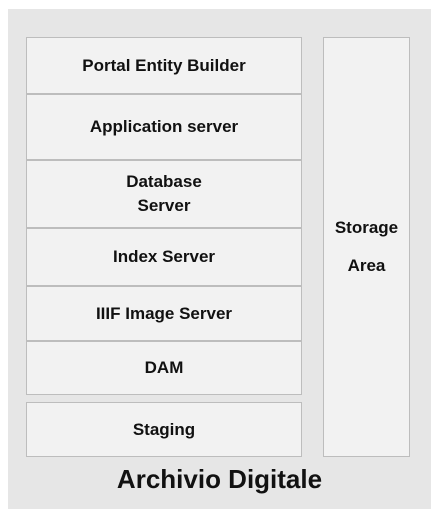 The height and width of the screenshot is (513, 436). What do you see at coordinates (164, 313) in the screenshot?
I see `layer-iiif-image-server: IIIF Image Server` at bounding box center [164, 313].